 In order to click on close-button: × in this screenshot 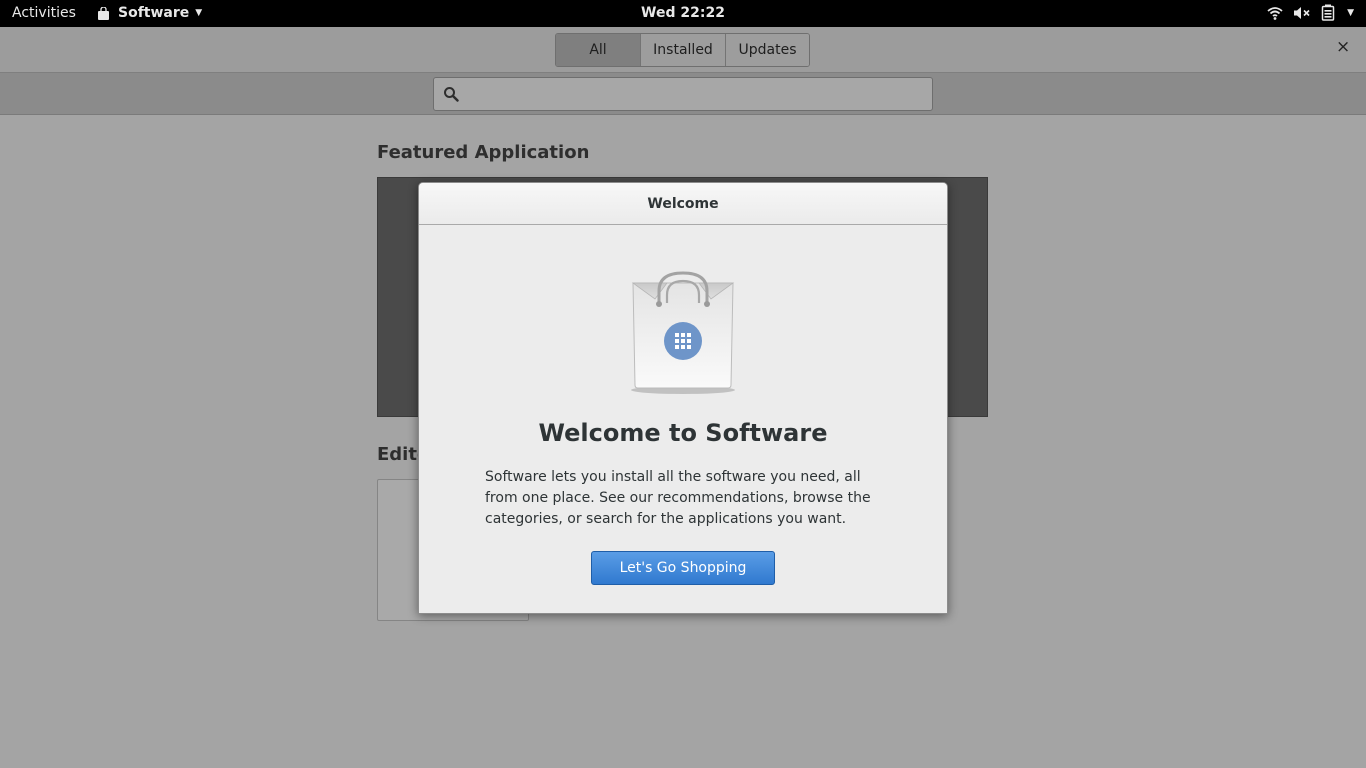, I will do `click(1343, 47)`.